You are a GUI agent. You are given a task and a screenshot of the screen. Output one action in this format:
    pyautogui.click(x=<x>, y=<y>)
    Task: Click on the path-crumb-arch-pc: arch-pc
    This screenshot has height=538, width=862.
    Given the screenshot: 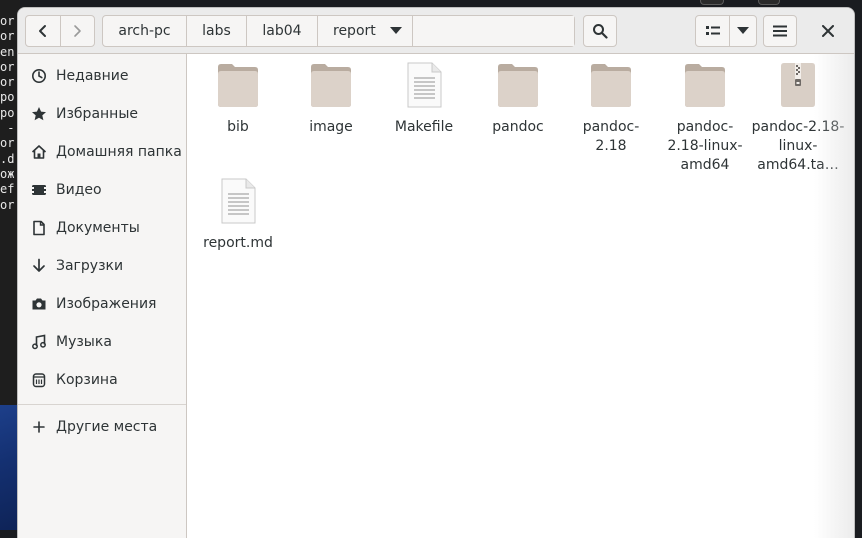 What is the action you would take?
    pyautogui.click(x=145, y=31)
    